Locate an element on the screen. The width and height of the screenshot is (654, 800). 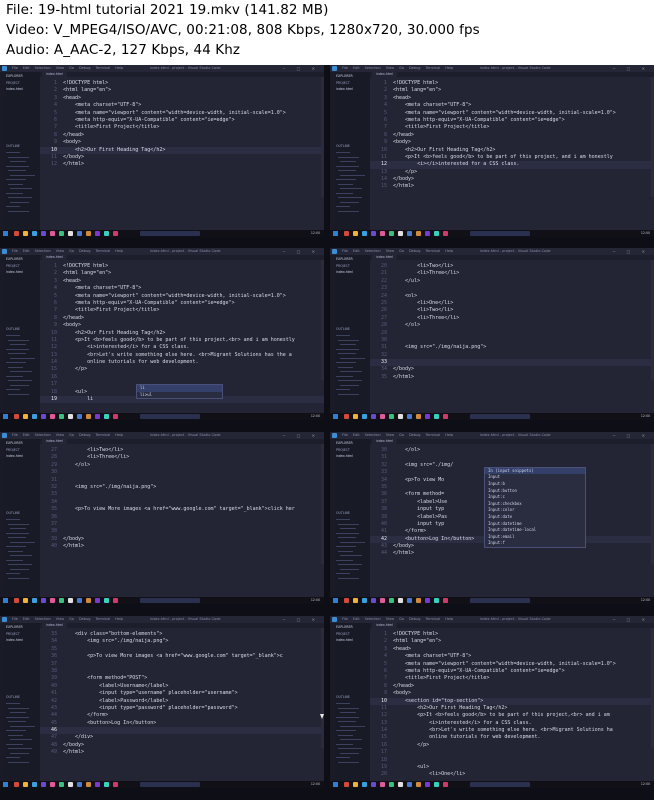
taskbar-open-window is located at coordinates (500, 233).